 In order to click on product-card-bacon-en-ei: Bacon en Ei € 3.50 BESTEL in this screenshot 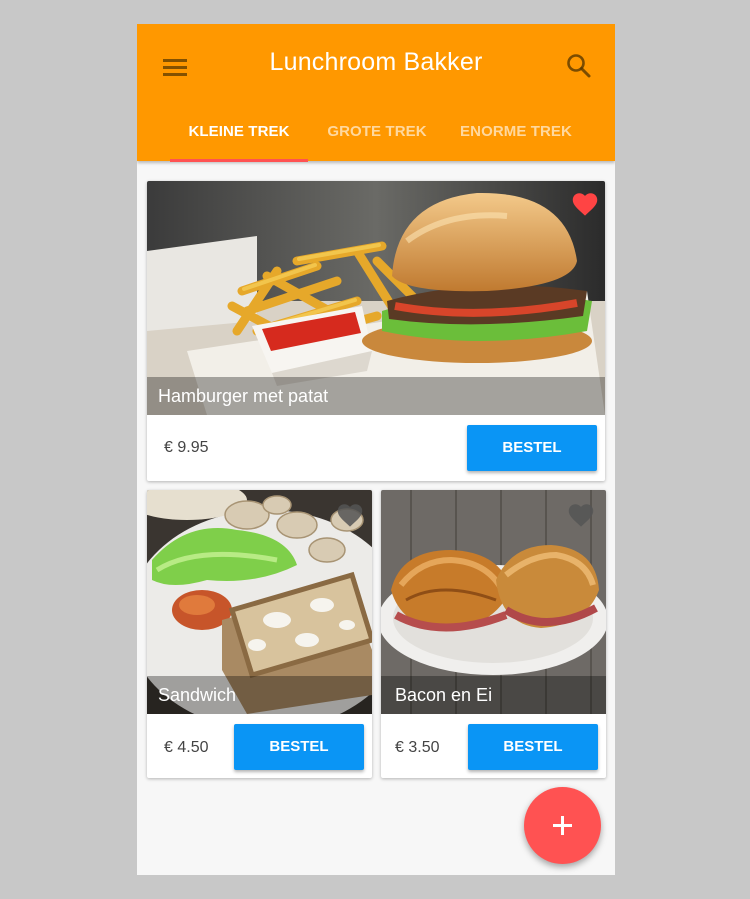, I will do `click(493, 634)`.